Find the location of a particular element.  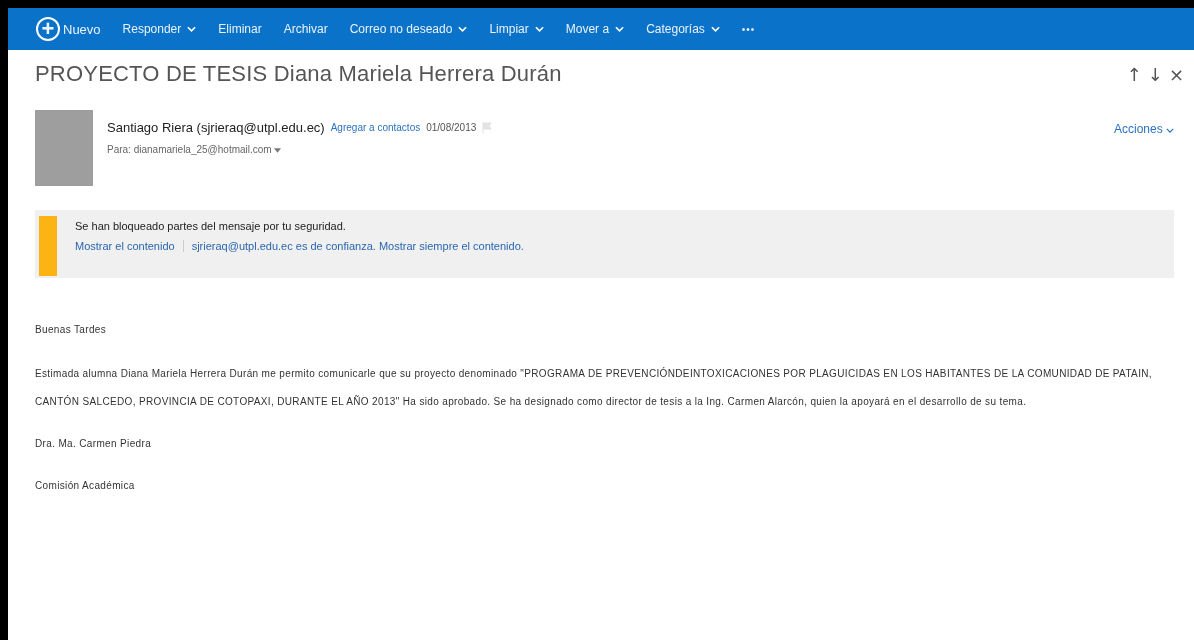

warning-link: sjrieraq@utpl.edu.ec es de confianza. Mostrar siempre el contenido. is located at coordinates (357, 246).